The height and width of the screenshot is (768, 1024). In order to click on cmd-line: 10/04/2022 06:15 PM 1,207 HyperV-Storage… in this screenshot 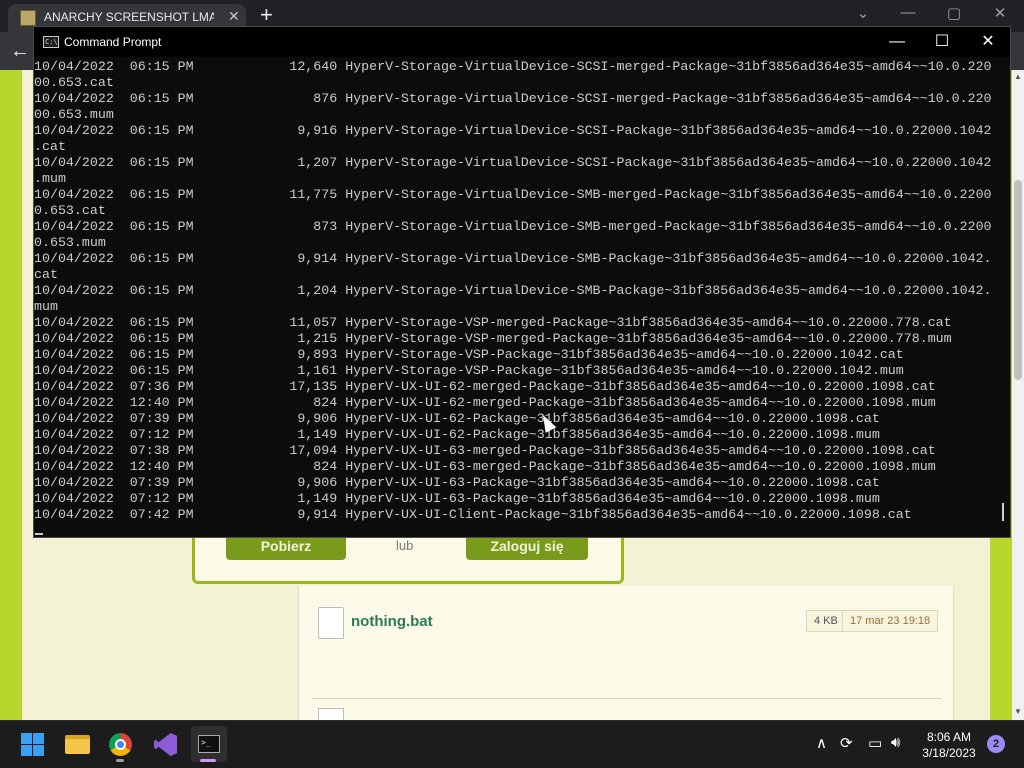, I will do `click(513, 162)`.